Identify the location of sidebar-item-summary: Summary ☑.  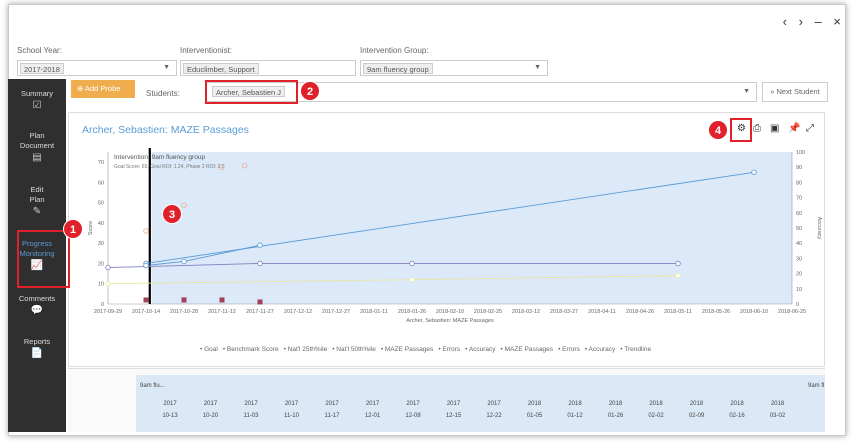
(37, 100).